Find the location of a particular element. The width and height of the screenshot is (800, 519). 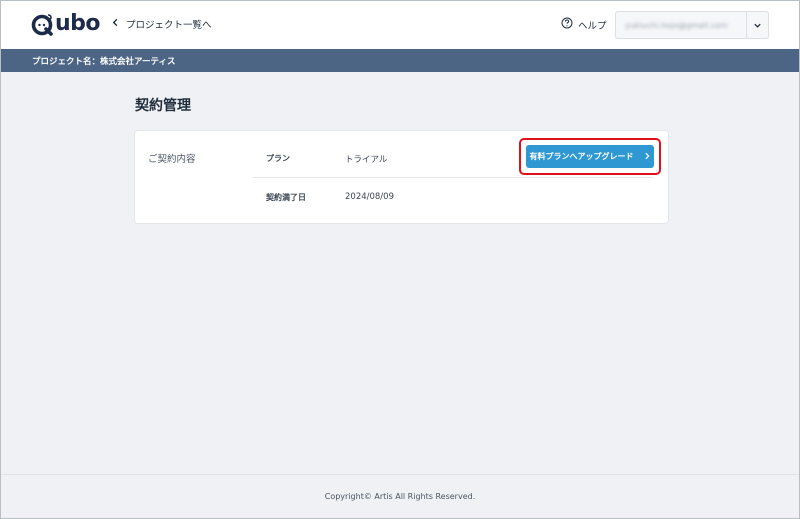

upgrade-highlight-box: 有料プランへアップグレード is located at coordinates (590, 156).